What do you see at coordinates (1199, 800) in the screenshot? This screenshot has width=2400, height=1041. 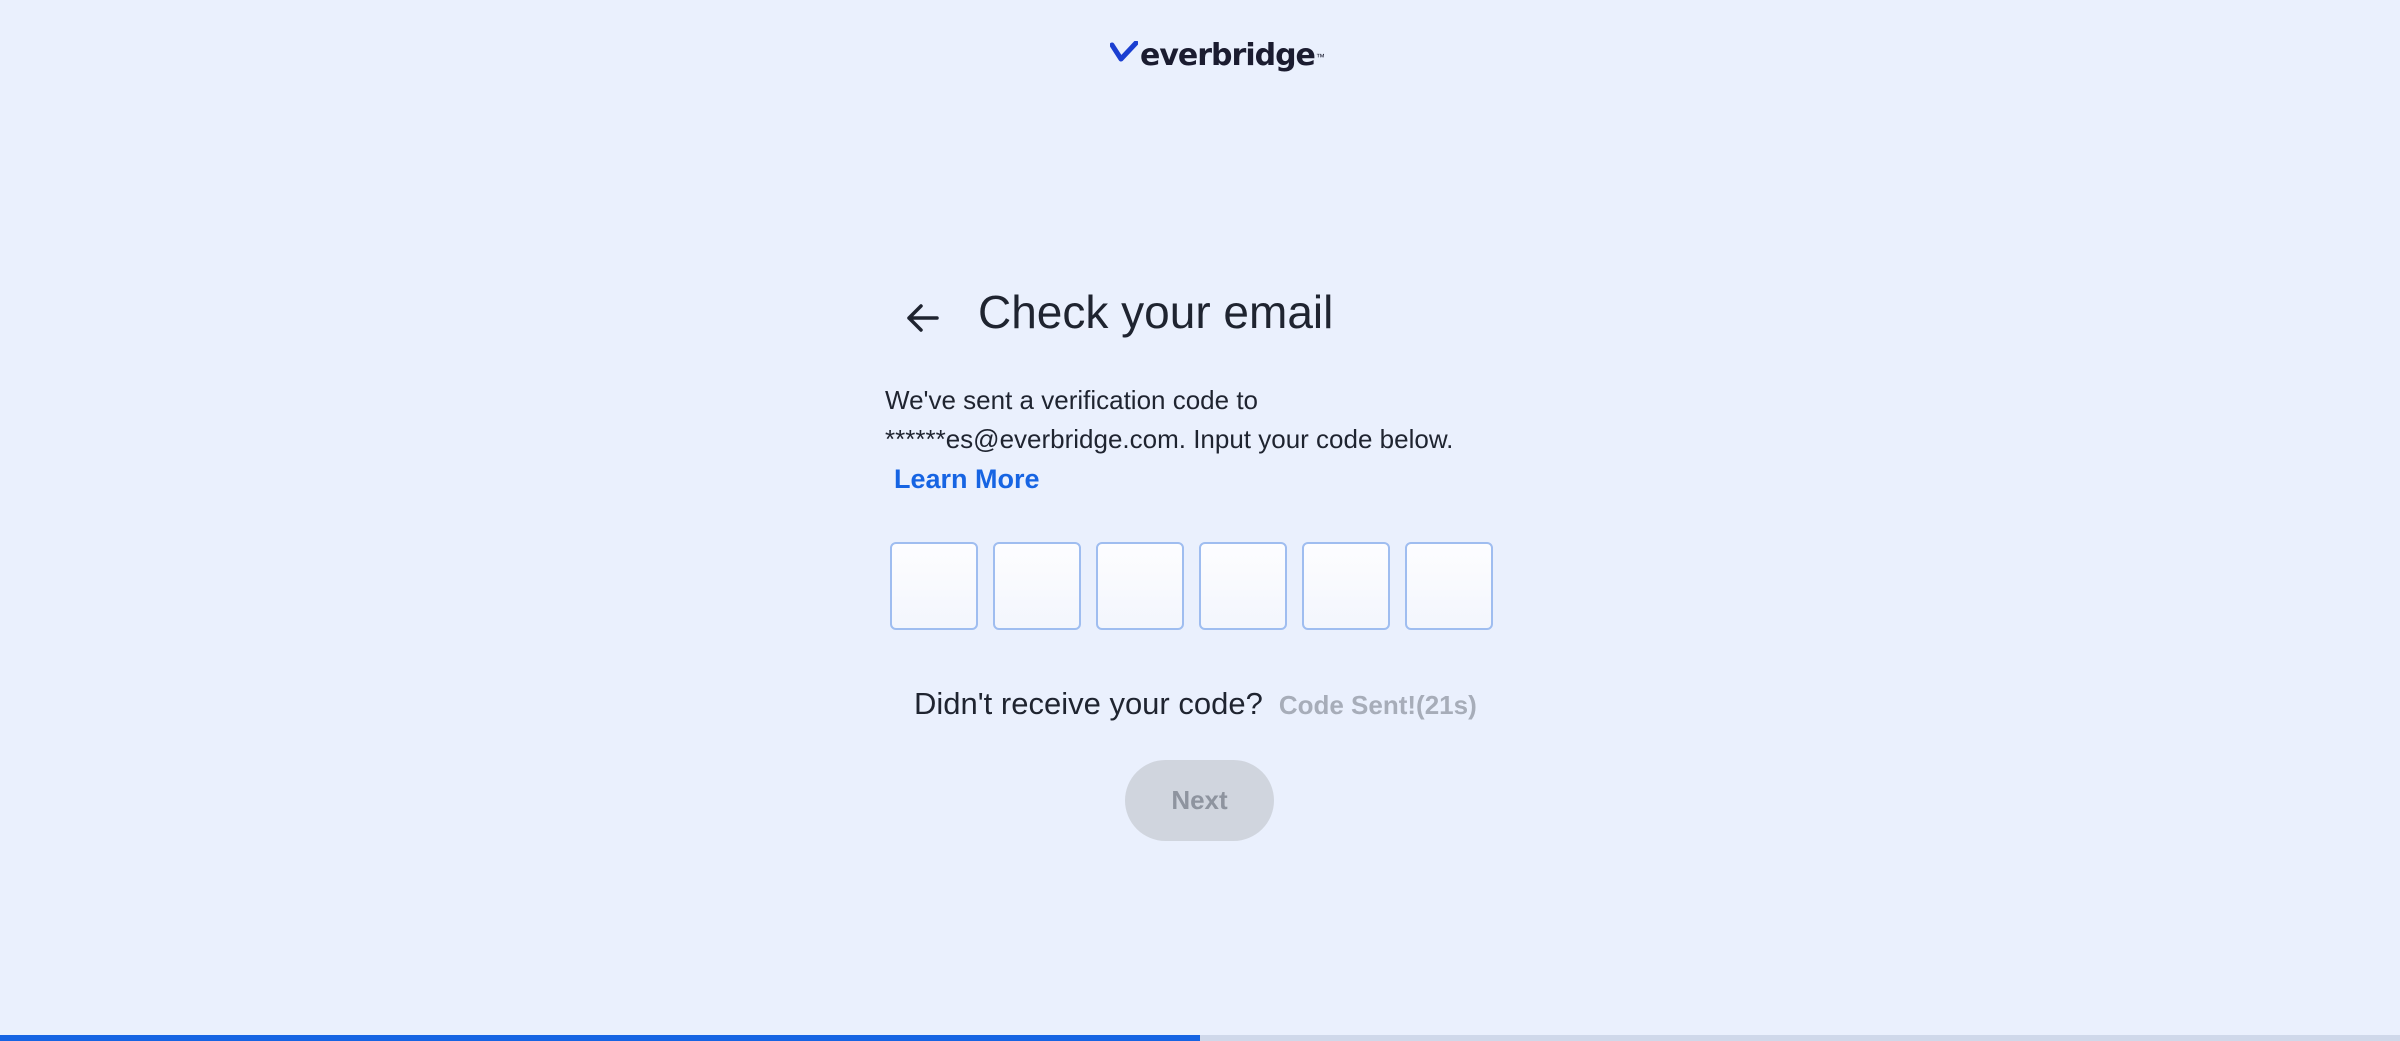 I see `next-button: Next` at bounding box center [1199, 800].